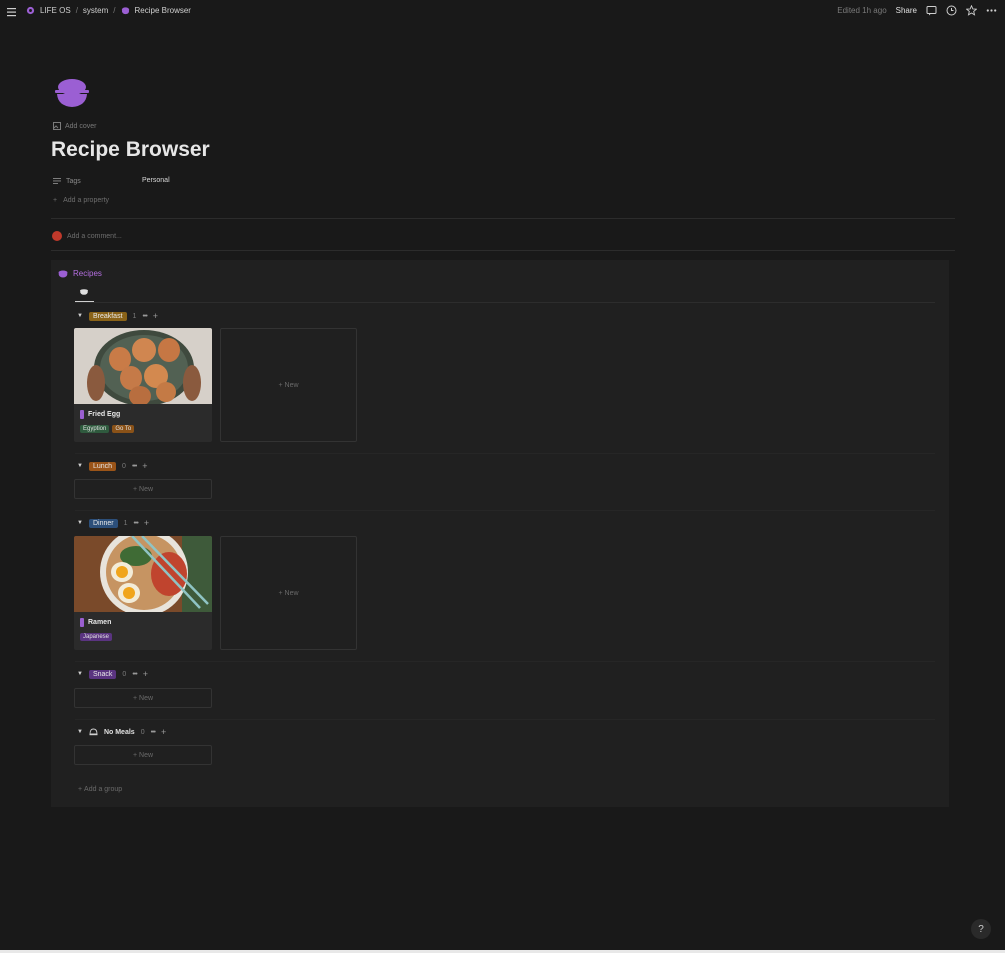  What do you see at coordinates (991, 10) in the screenshot?
I see `more-options-icon` at bounding box center [991, 10].